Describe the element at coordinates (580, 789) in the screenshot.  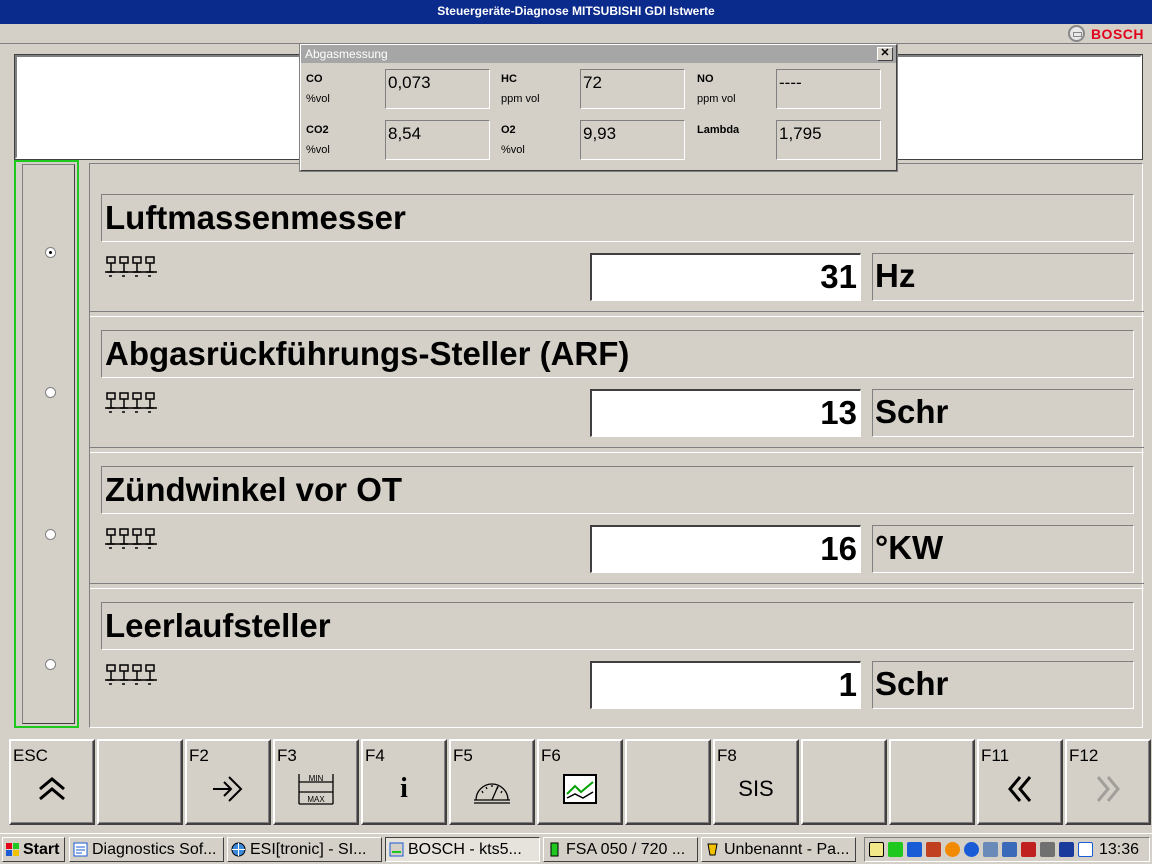
I see `graph-icon` at that location.